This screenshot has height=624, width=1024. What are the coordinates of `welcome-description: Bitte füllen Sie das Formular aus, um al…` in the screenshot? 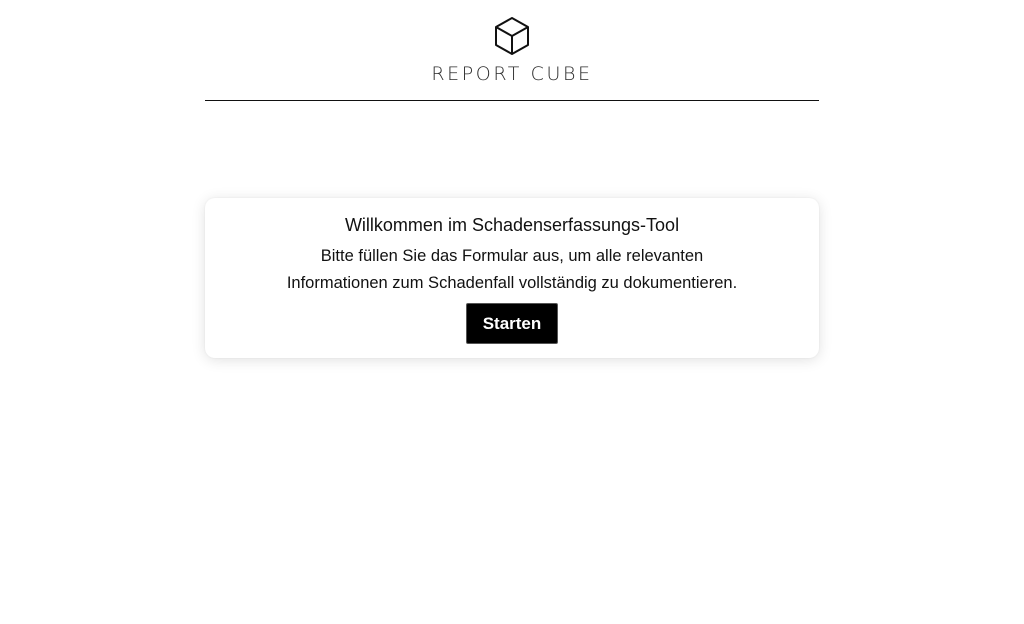 It's located at (512, 270).